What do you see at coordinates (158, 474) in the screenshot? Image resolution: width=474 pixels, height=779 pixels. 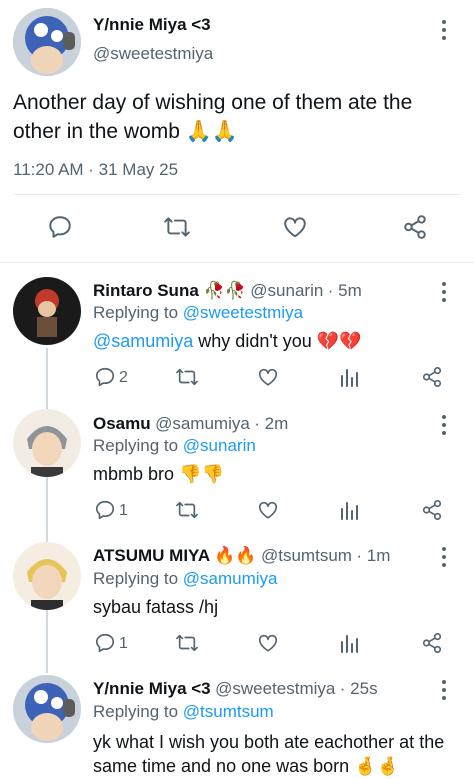 I see `reply-text: mbmb bro 👎👎` at bounding box center [158, 474].